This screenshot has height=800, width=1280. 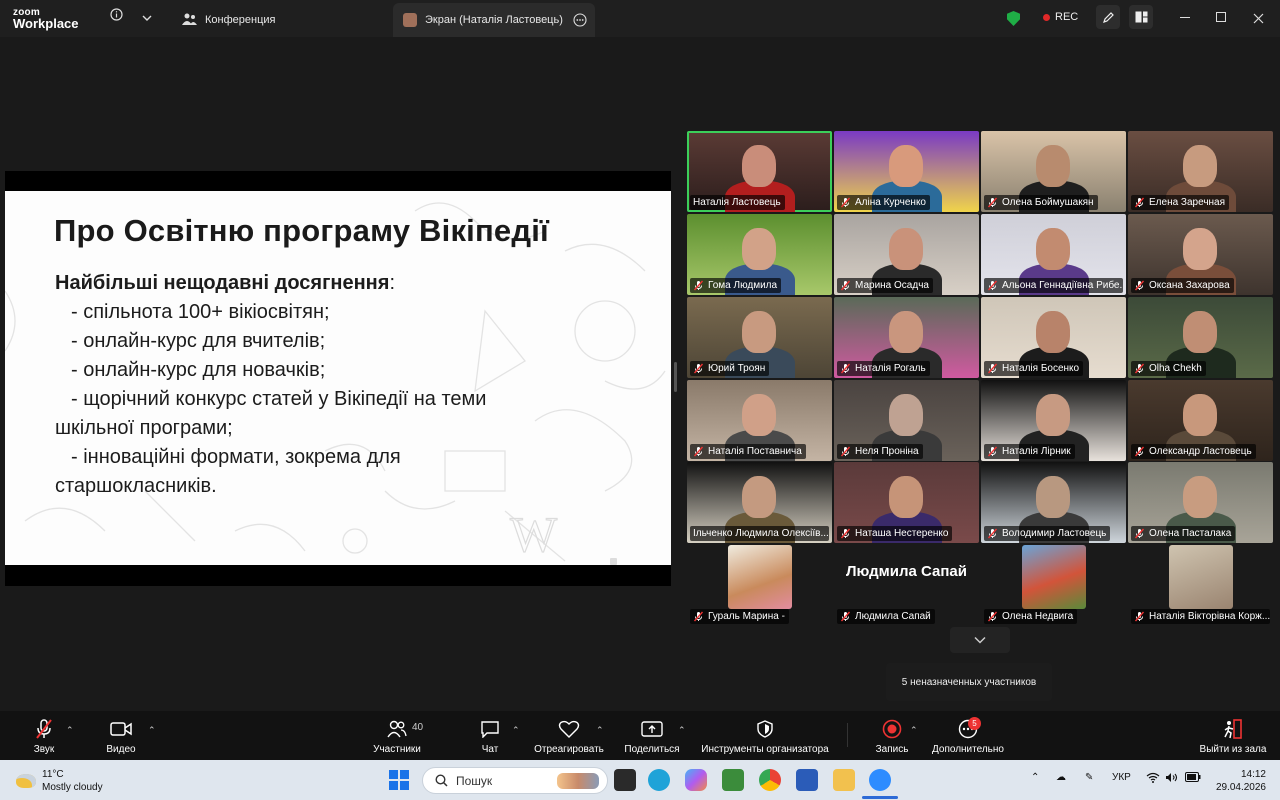 What do you see at coordinates (580, 21) in the screenshot?
I see `more-options-icon` at bounding box center [580, 21].